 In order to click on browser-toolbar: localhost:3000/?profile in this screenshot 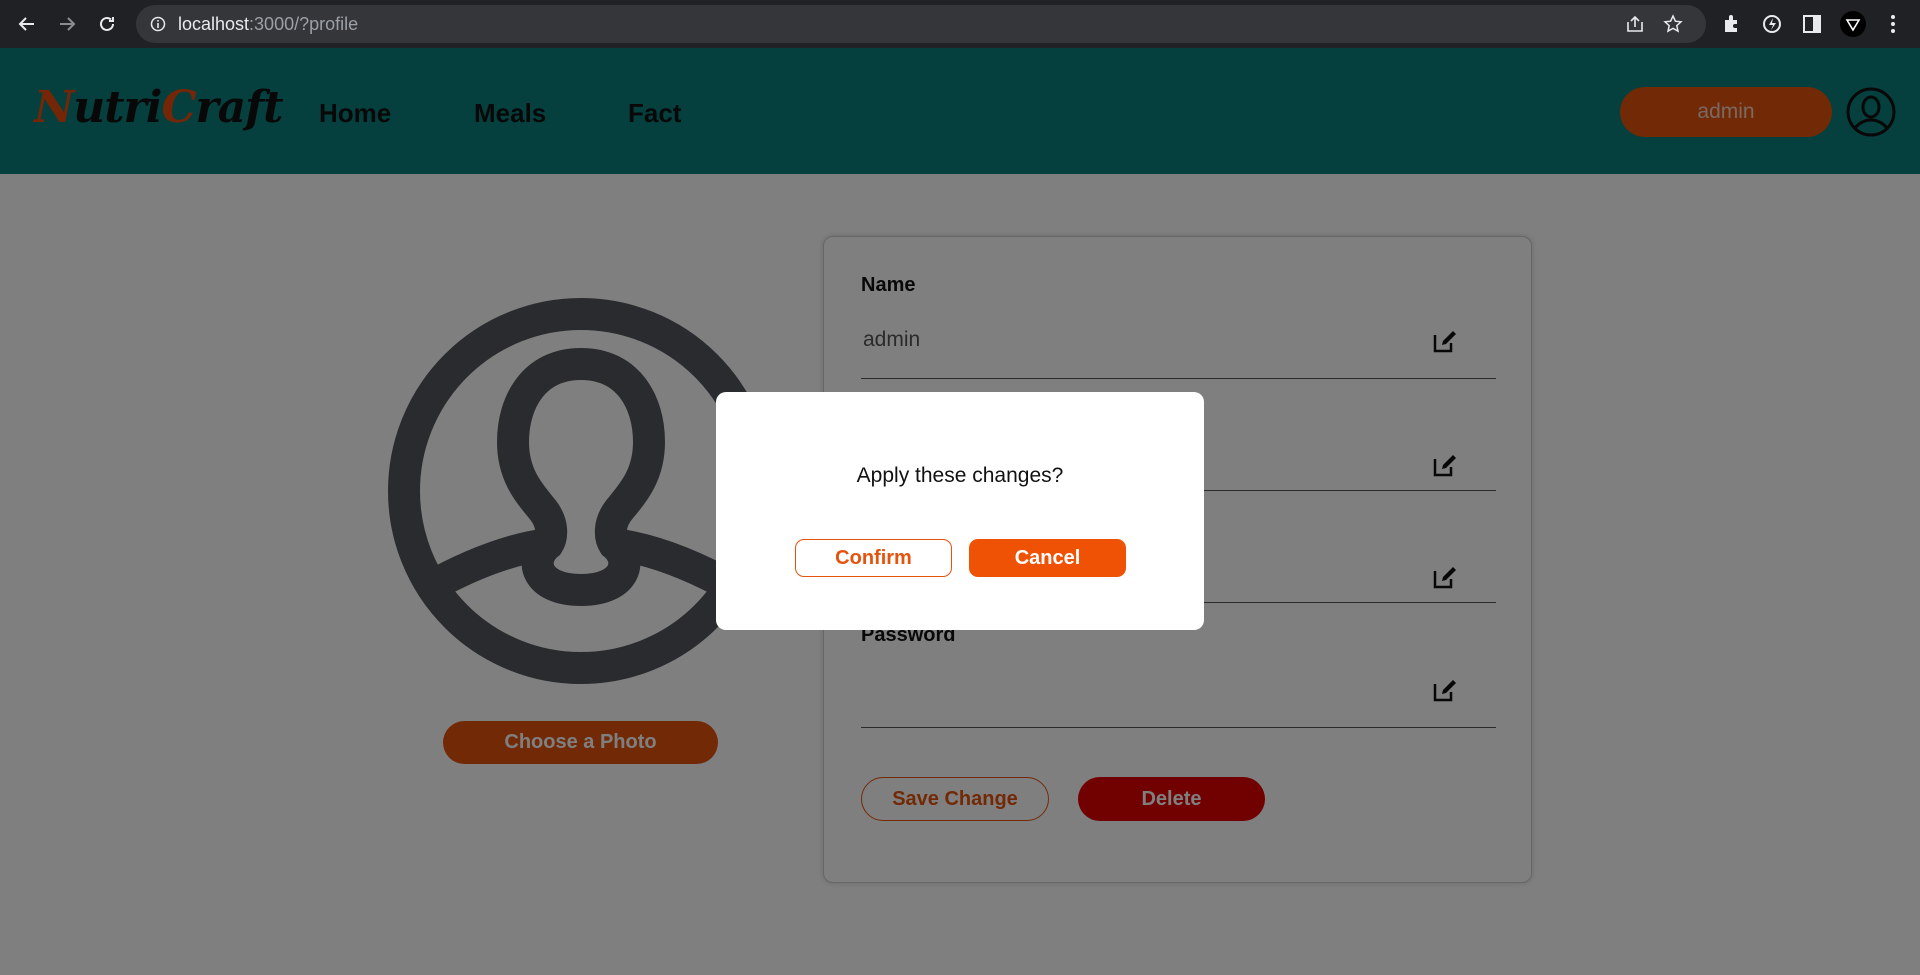, I will do `click(960, 24)`.